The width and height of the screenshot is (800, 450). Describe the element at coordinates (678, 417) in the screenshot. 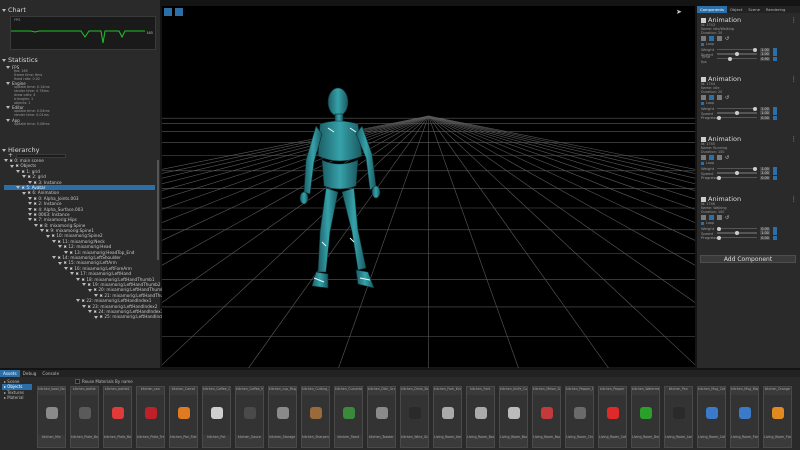

I see `asset-tile: kitchen_Pan Living_Room_Lamp` at that location.